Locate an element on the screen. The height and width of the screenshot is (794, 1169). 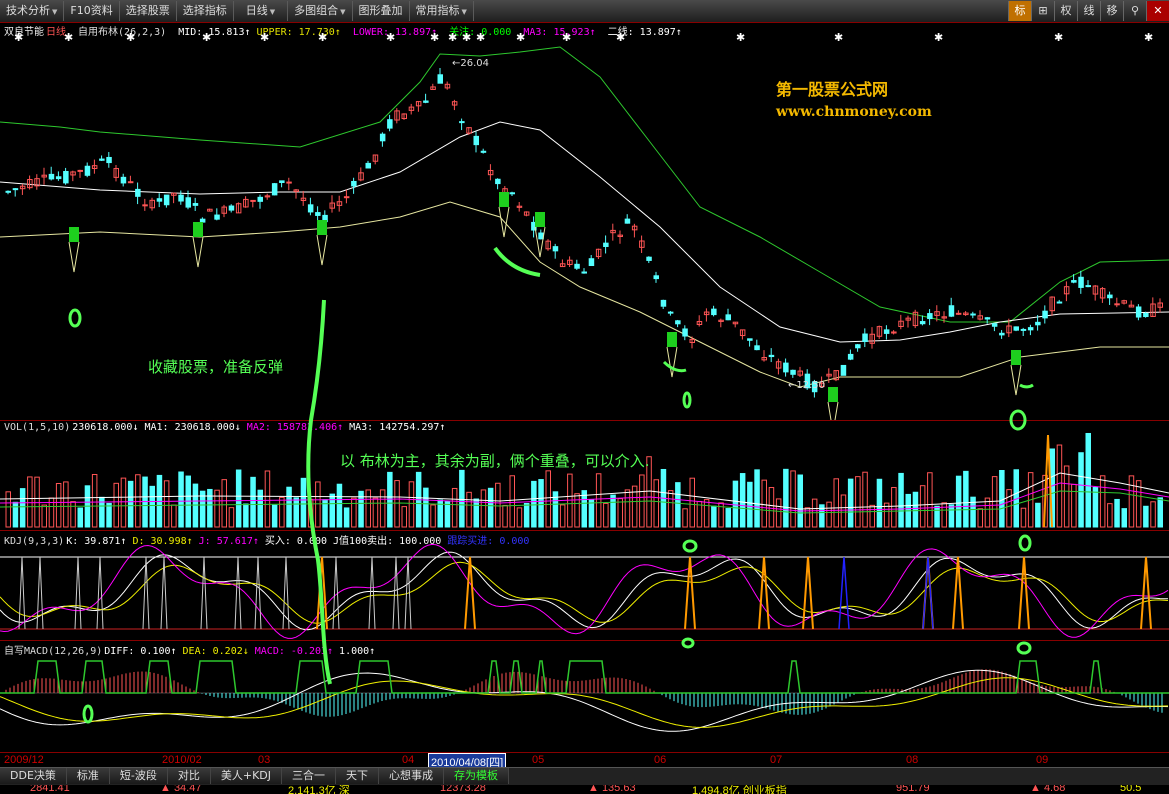
macd-chart is located at coordinates (584, 697).